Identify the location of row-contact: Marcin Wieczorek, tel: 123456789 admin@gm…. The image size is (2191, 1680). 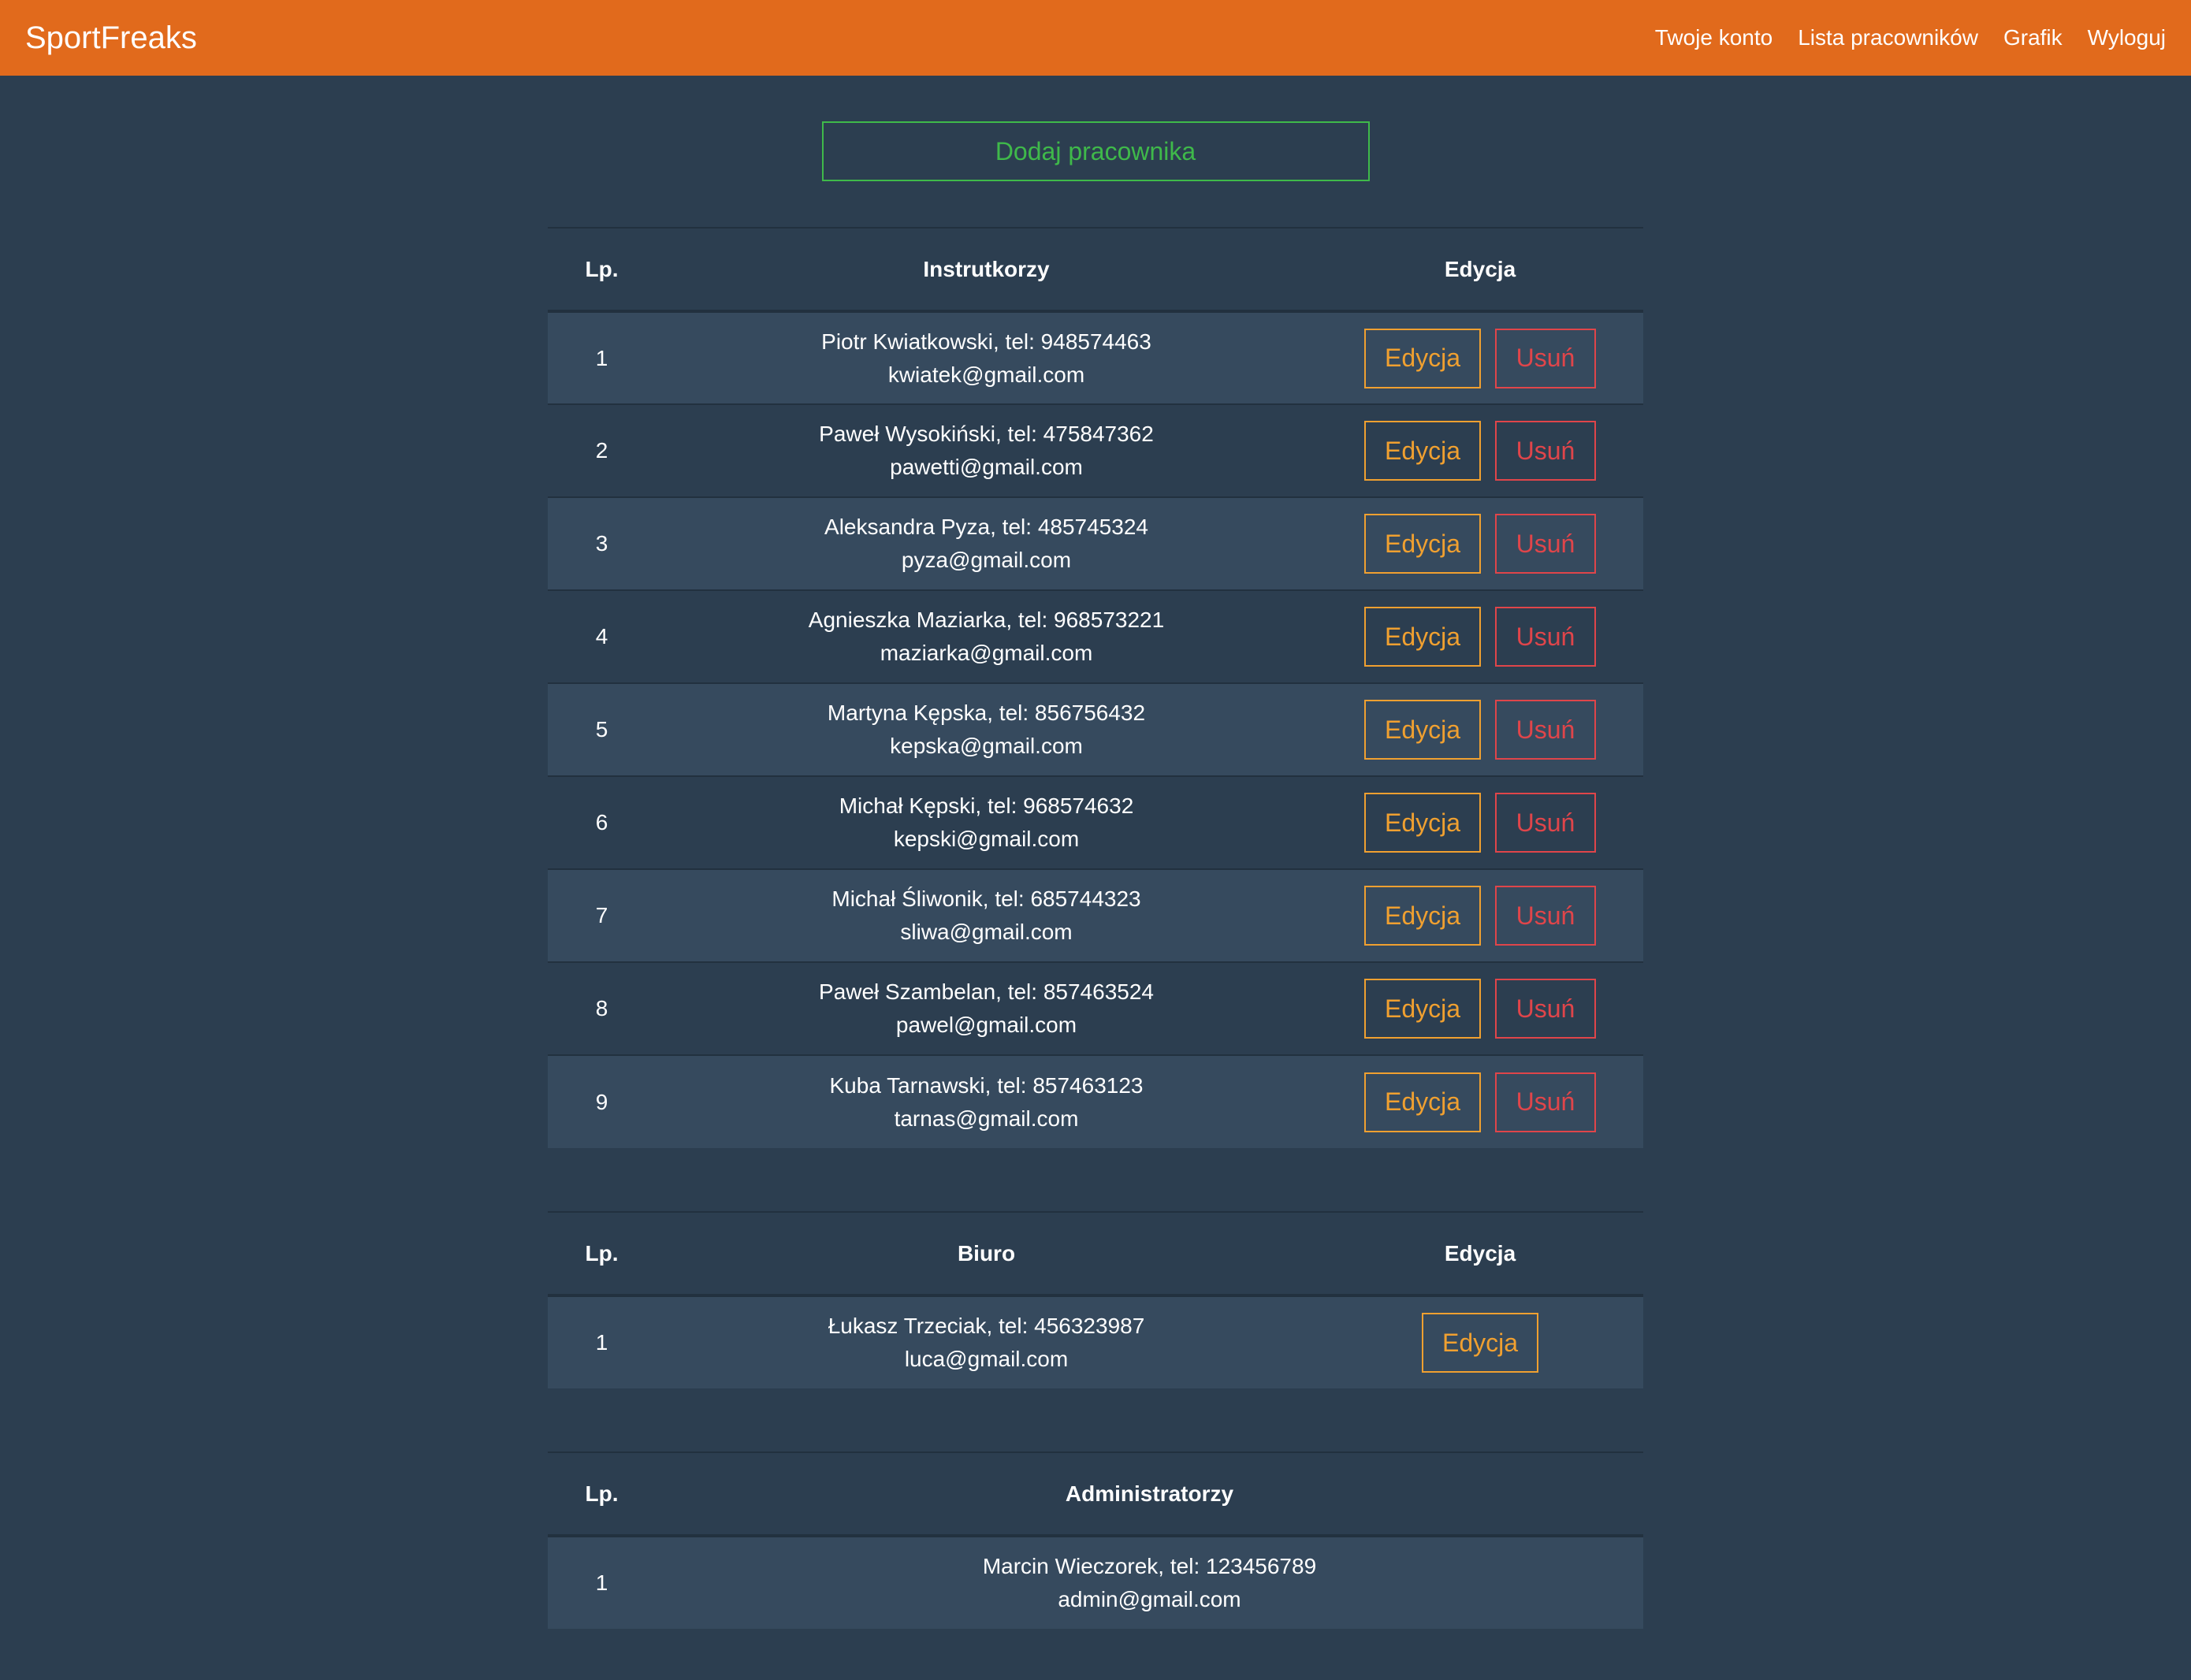
(1149, 1582).